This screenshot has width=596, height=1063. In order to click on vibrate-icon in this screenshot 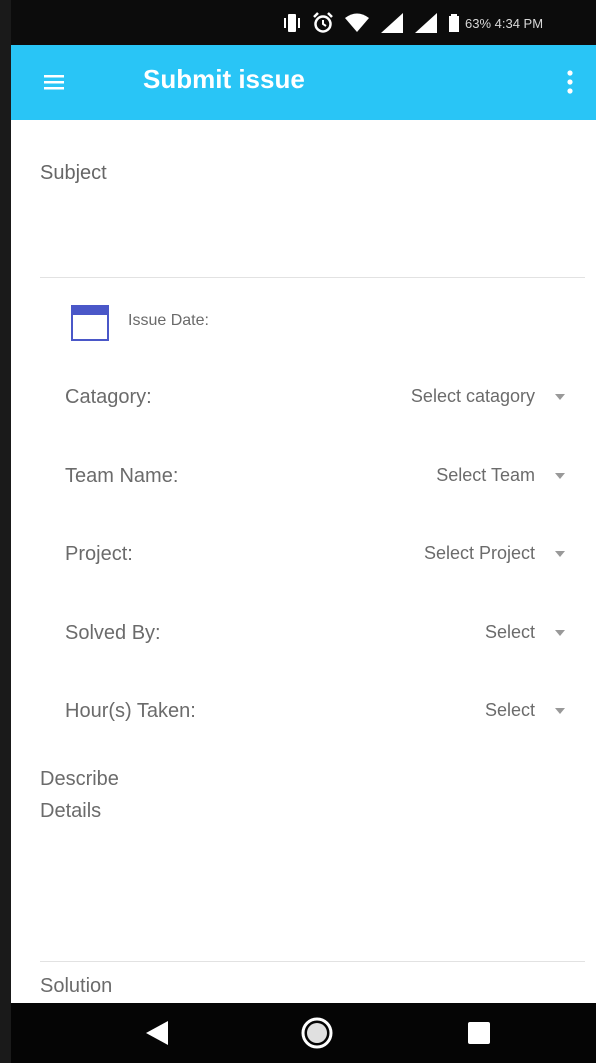, I will do `click(292, 23)`.